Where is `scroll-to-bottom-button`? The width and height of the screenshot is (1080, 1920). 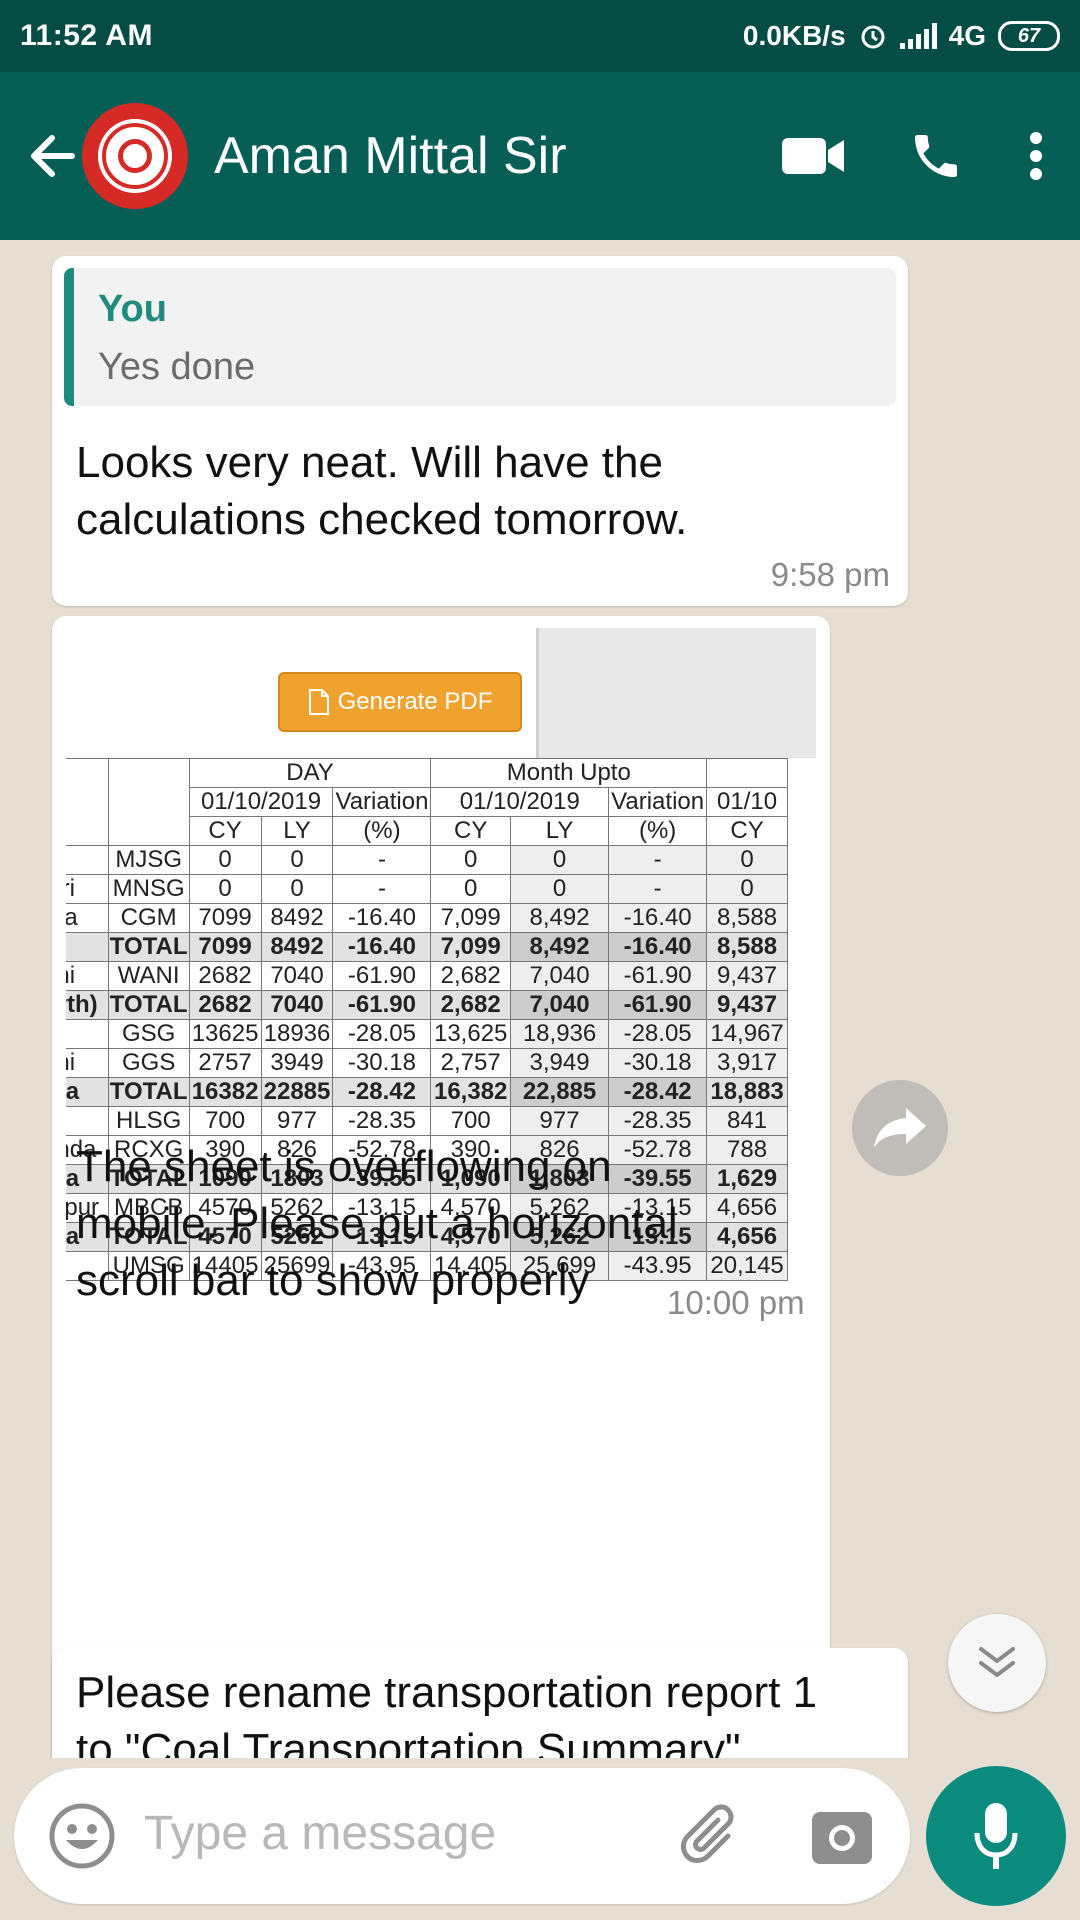
scroll-to-bottom-button is located at coordinates (997, 1663).